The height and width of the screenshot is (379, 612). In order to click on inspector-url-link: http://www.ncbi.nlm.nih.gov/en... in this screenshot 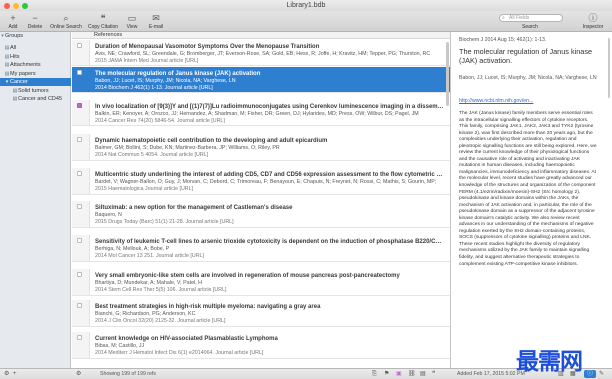, I will do `click(496, 101)`.